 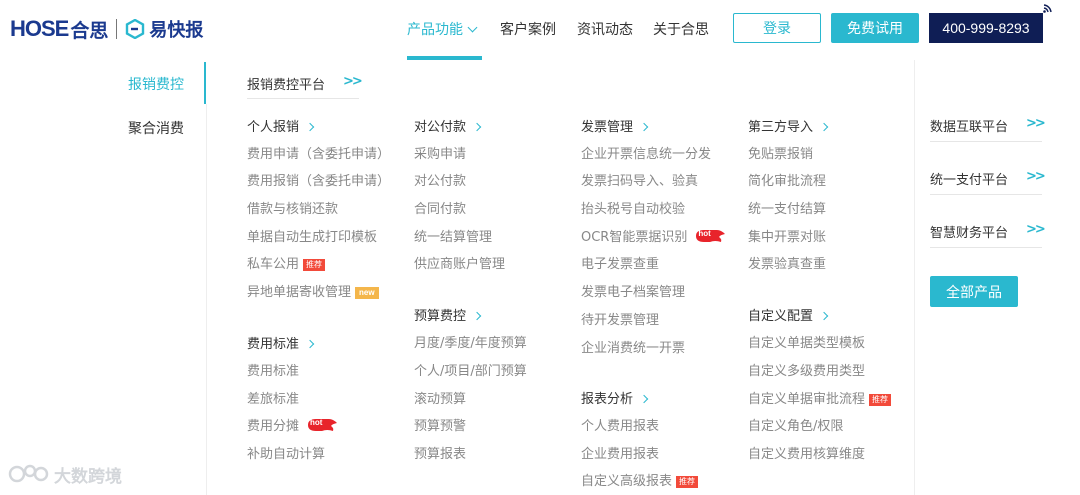 I want to click on menu-link-ocr: OCR智能票据识别 hot, so click(x=653, y=235).